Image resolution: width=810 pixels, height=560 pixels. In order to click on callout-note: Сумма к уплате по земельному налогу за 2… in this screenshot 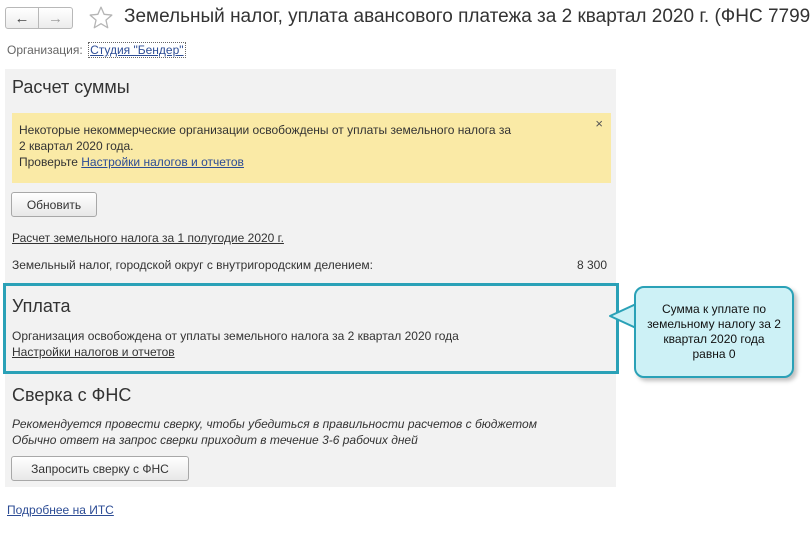, I will do `click(714, 332)`.